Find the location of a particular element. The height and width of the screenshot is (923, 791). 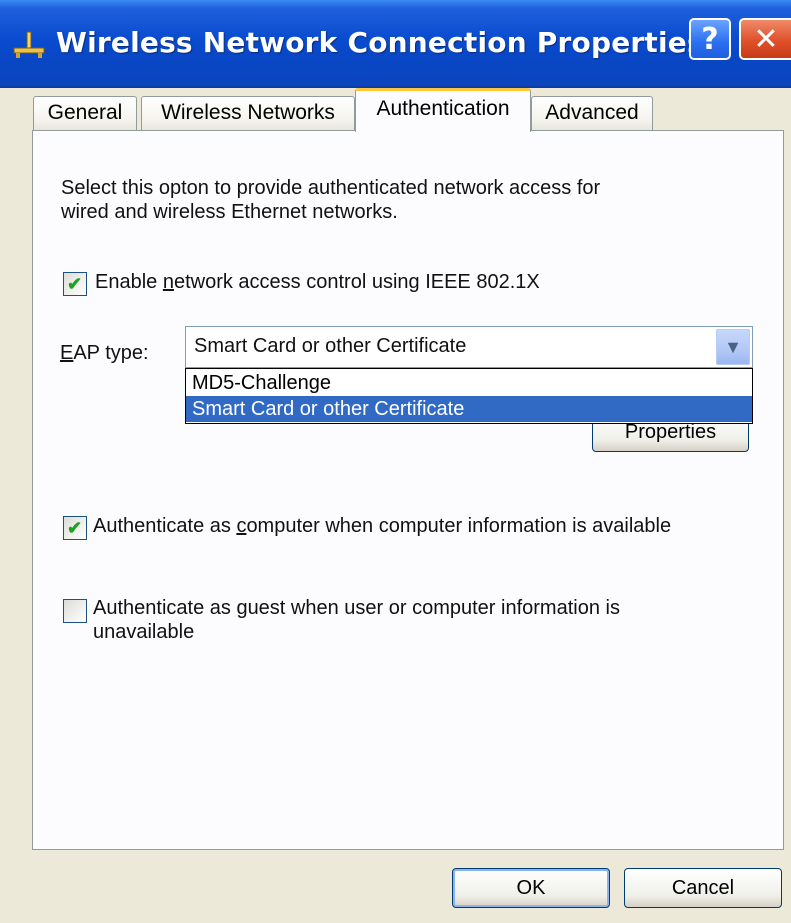

tab-general: General is located at coordinates (85, 113).